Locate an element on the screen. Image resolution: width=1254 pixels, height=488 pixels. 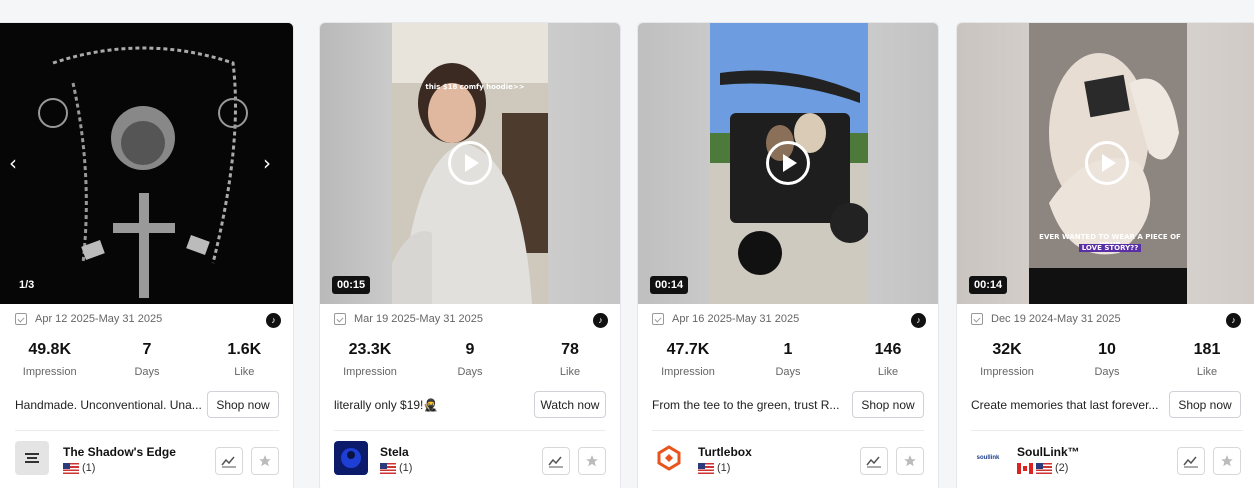
shop-logo: soullink is located at coordinates (988, 458).